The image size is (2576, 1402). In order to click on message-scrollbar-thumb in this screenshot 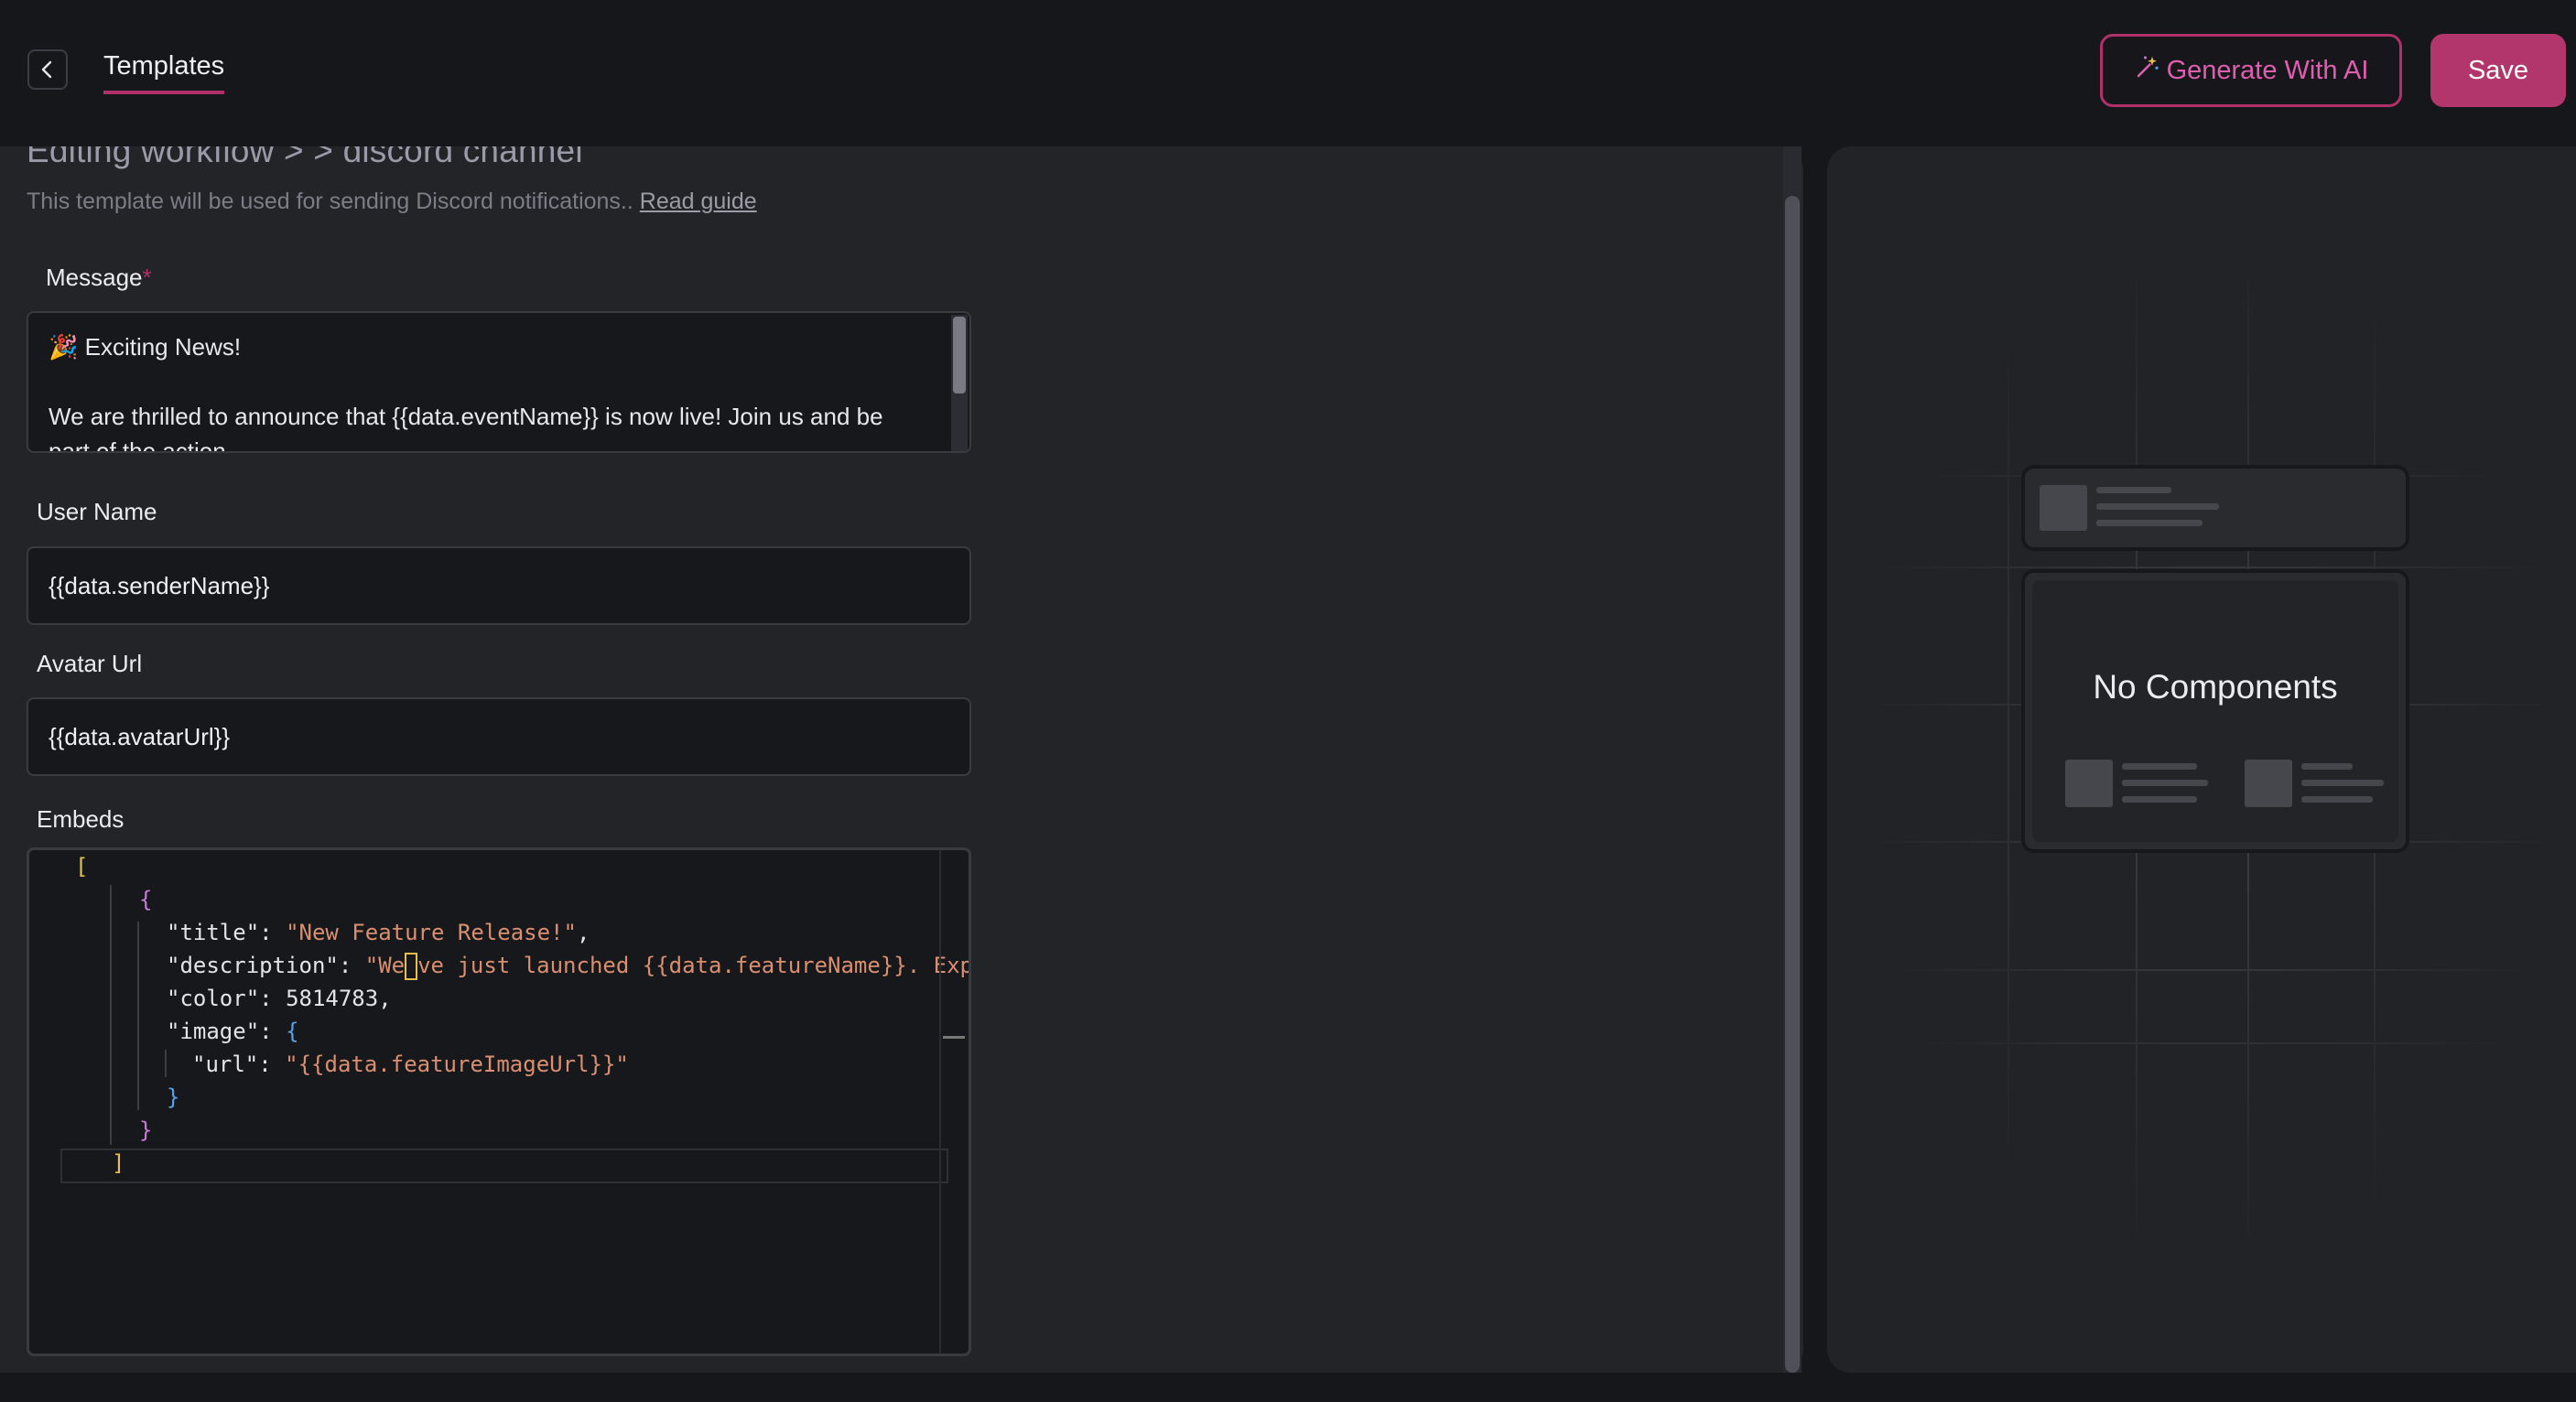, I will do `click(960, 355)`.